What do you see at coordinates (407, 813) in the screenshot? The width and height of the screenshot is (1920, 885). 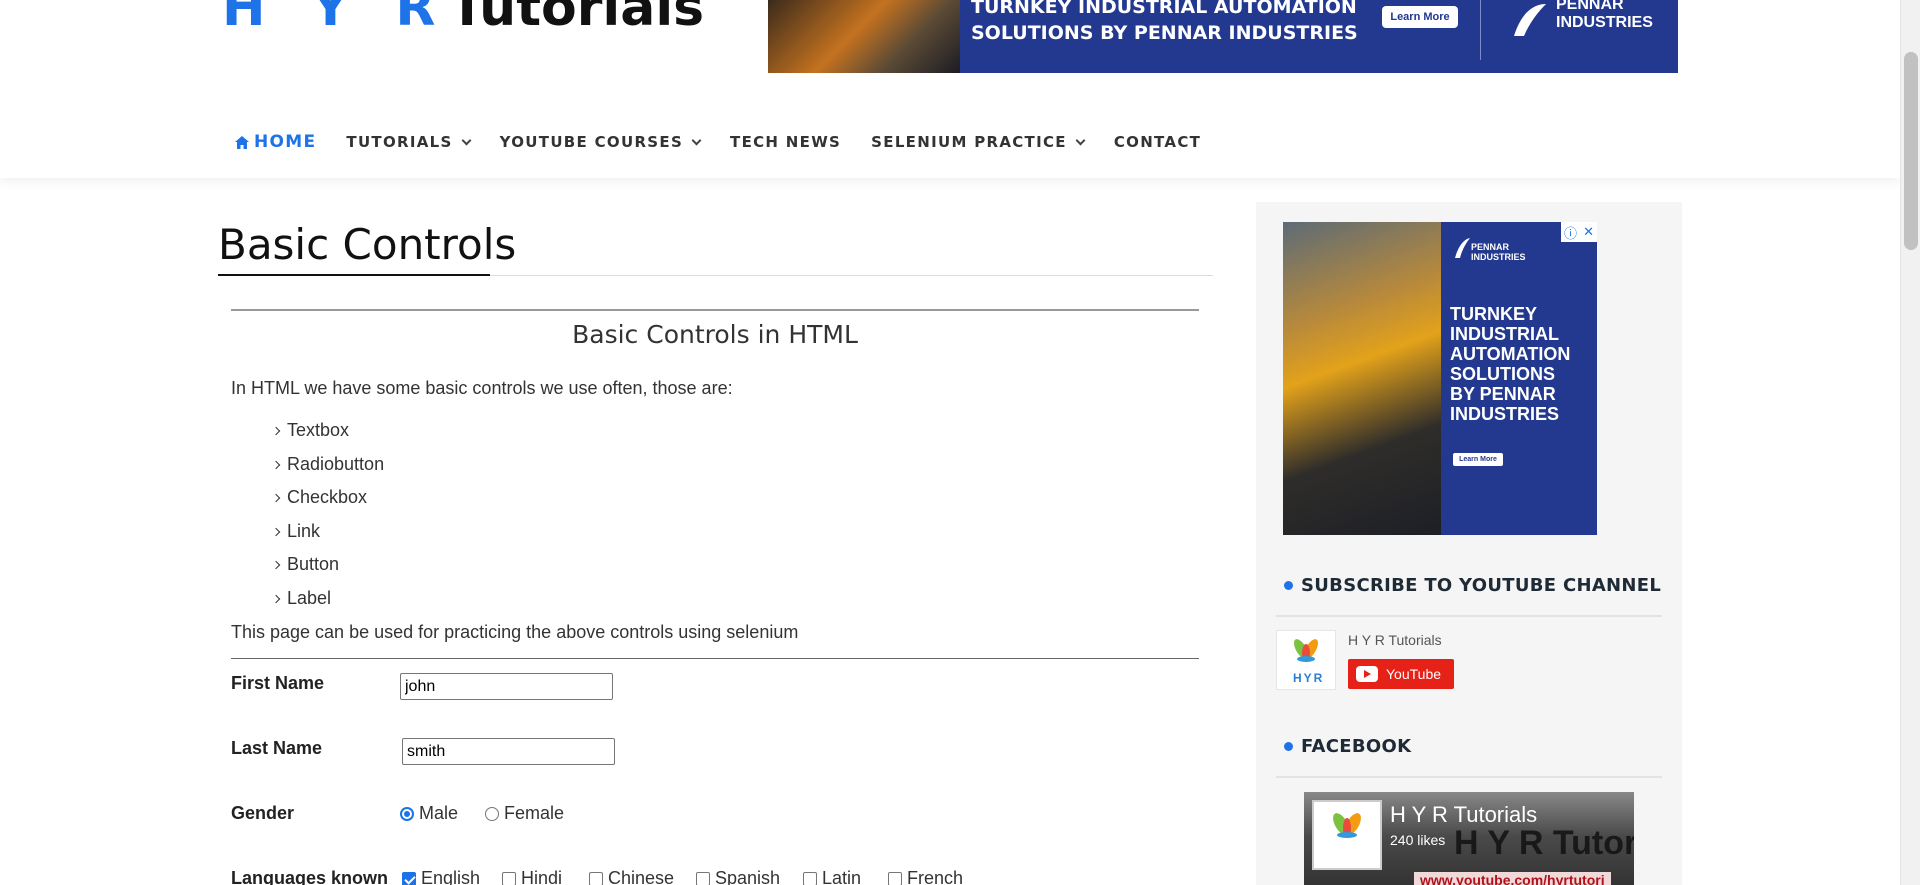 I see `male-radio` at bounding box center [407, 813].